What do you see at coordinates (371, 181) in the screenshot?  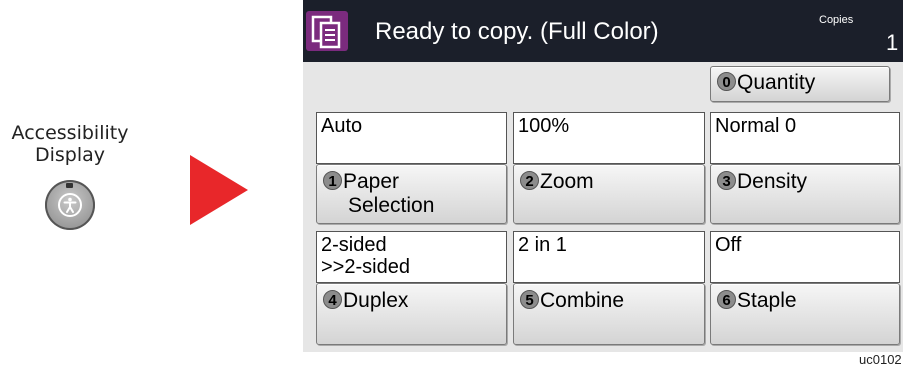 I see `paper-selection-label: Paper` at bounding box center [371, 181].